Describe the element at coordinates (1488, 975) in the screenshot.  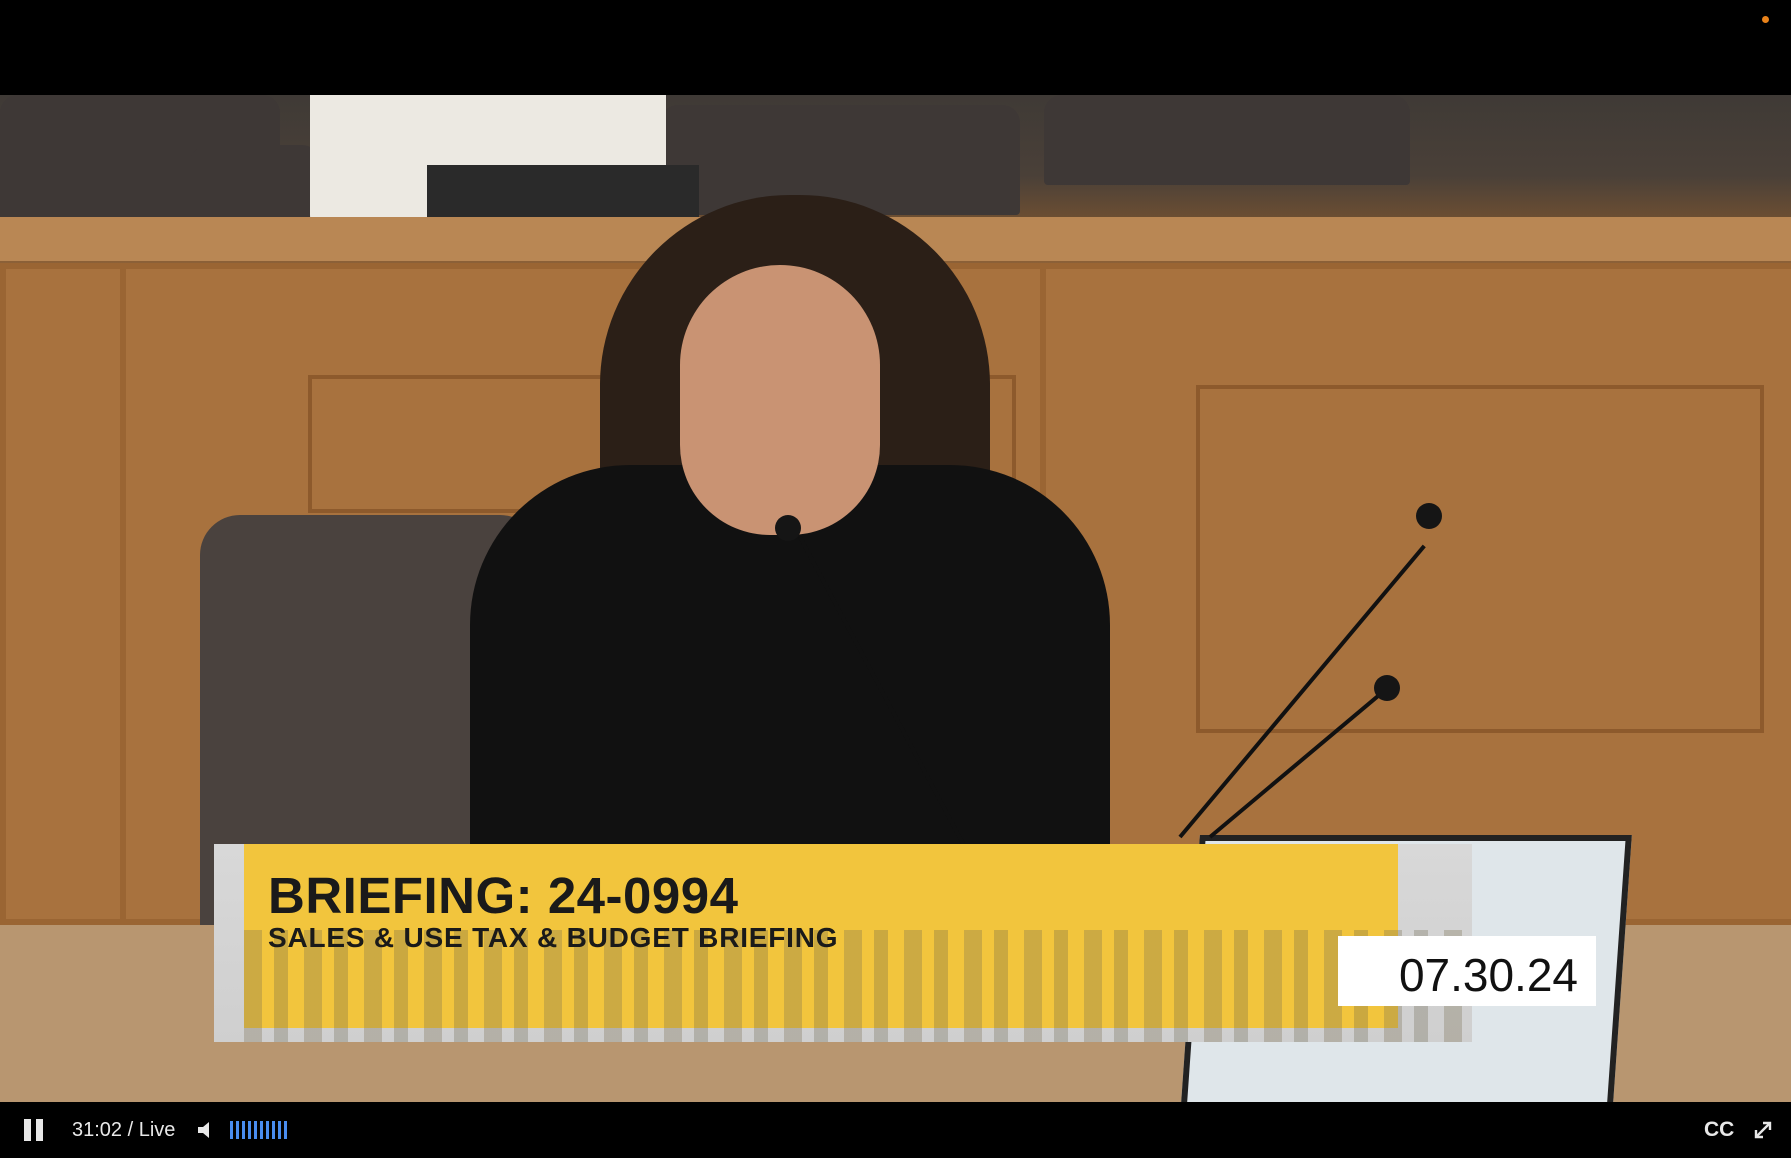
I see `date-text: 07.30.24` at that location.